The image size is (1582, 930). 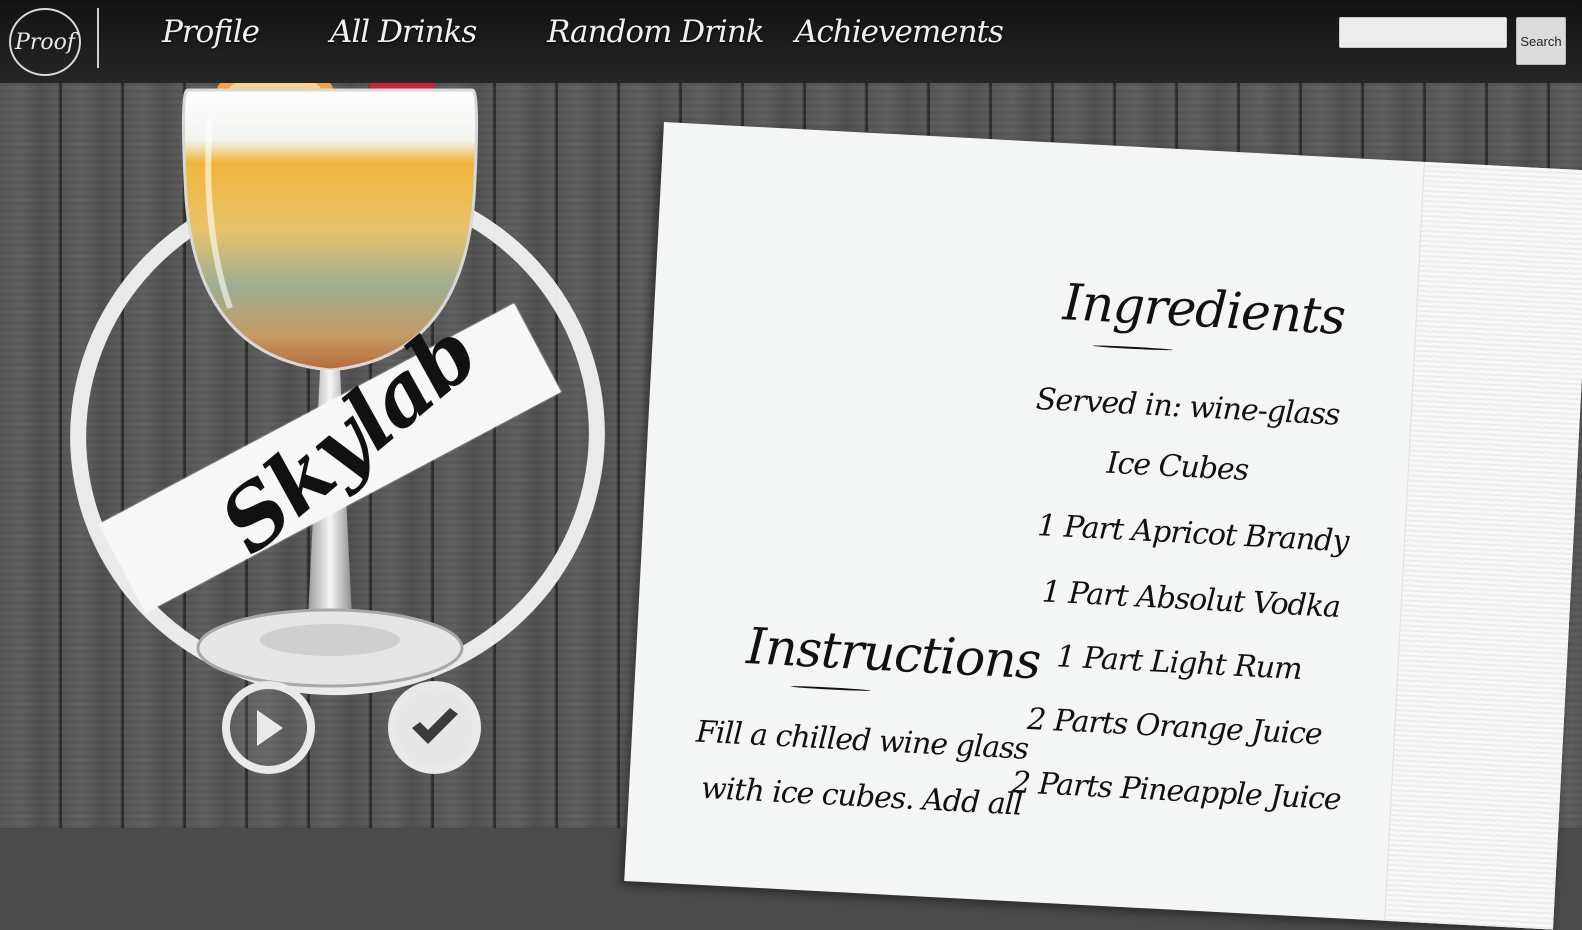 What do you see at coordinates (1191, 600) in the screenshot?
I see `ingredient-line: 1 Part Absolut Vodka` at bounding box center [1191, 600].